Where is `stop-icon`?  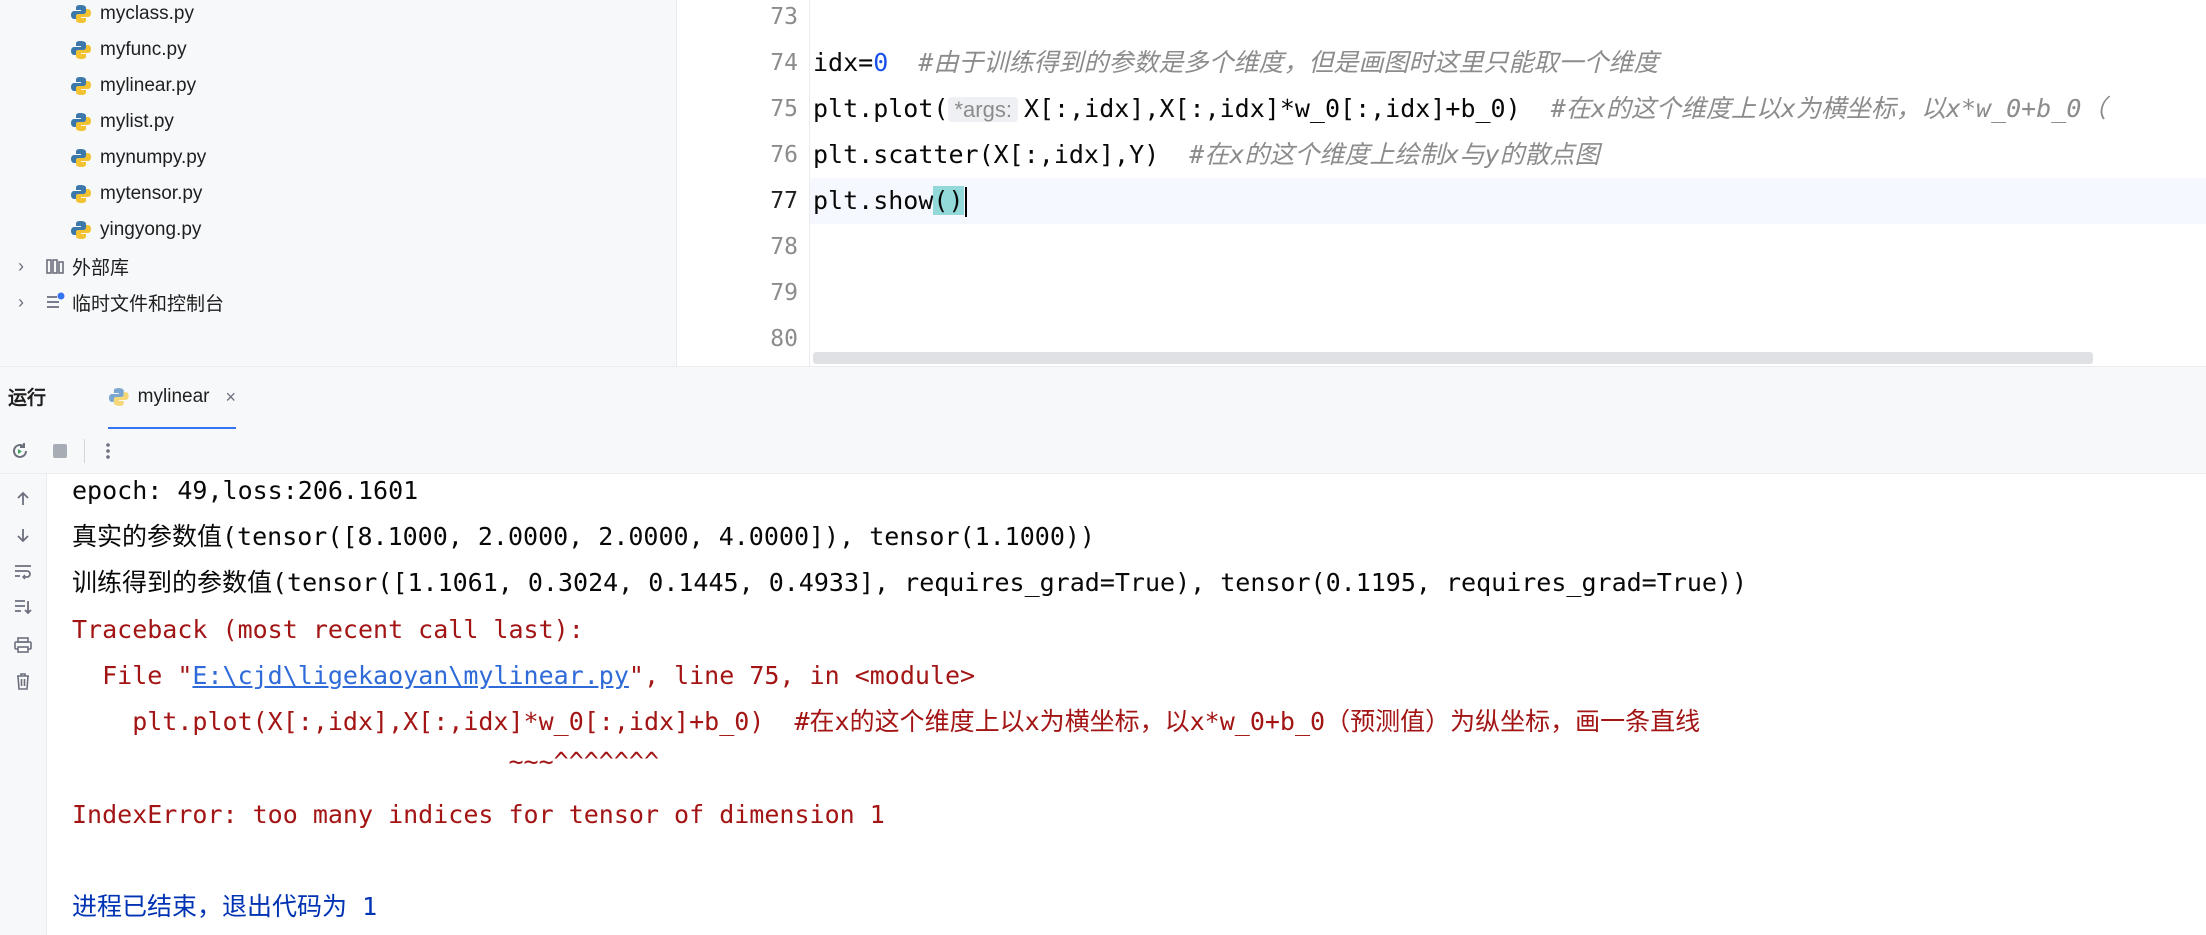 stop-icon is located at coordinates (60, 451).